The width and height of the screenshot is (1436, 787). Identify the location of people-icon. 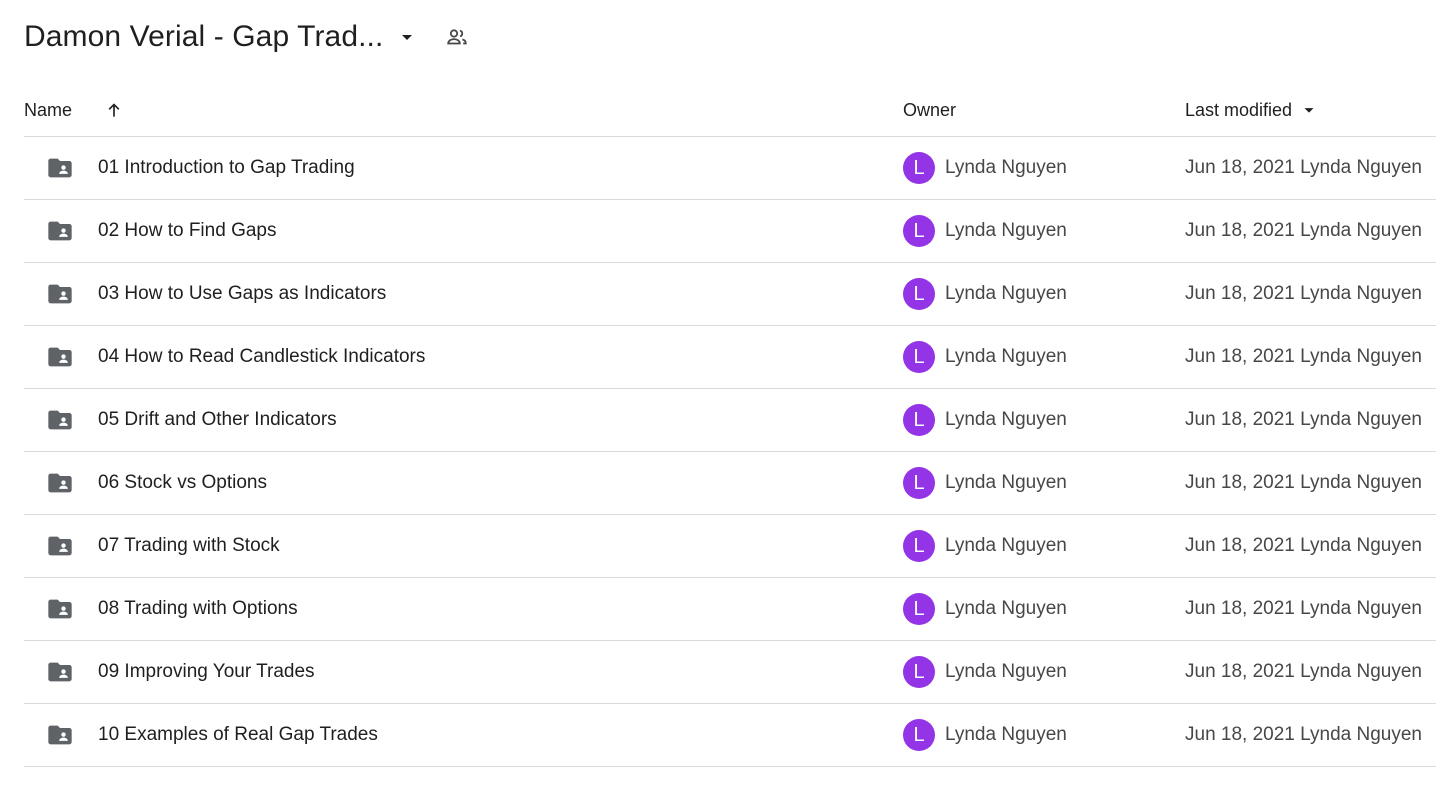
(457, 37).